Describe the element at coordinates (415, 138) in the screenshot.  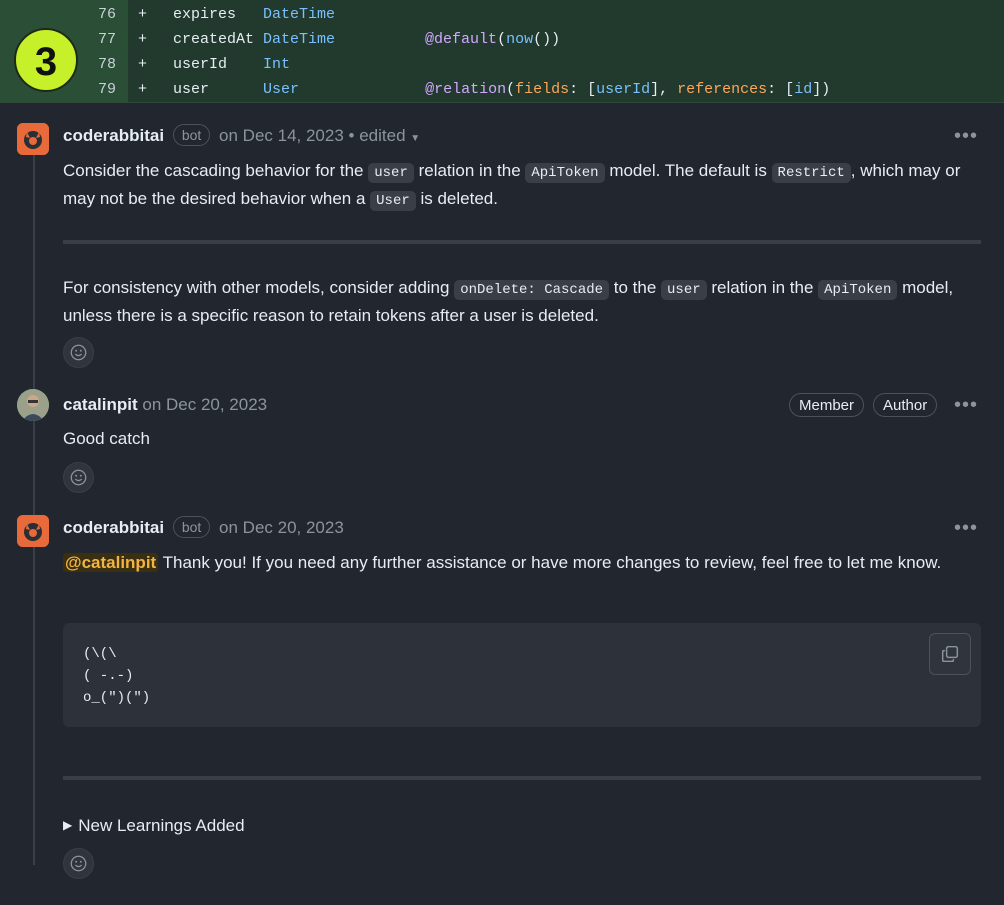
I see `chevron-down-icon: ▼` at that location.